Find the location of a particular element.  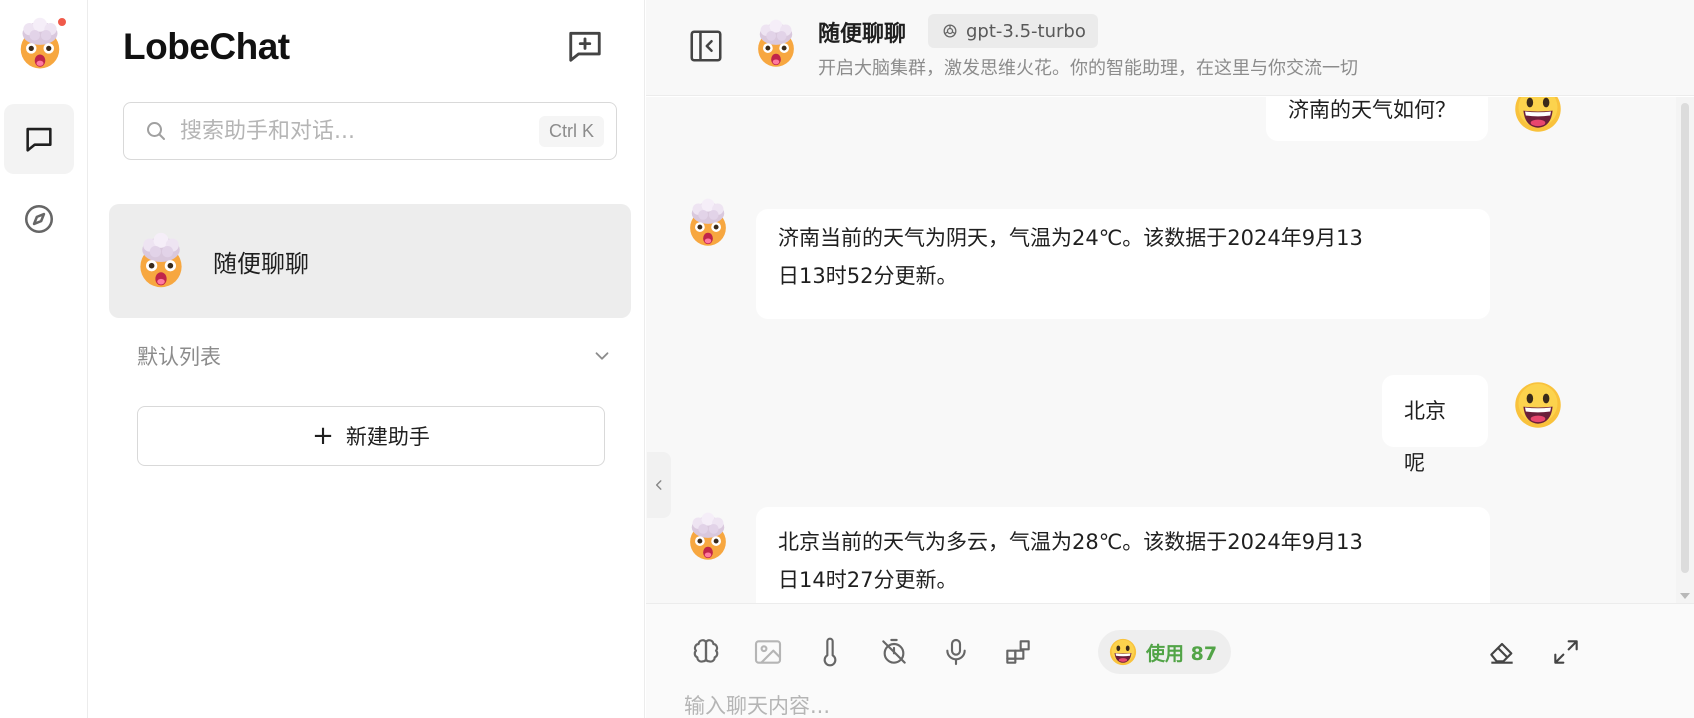

user-message: 济南的天气如何？ is located at coordinates (1377, 119).